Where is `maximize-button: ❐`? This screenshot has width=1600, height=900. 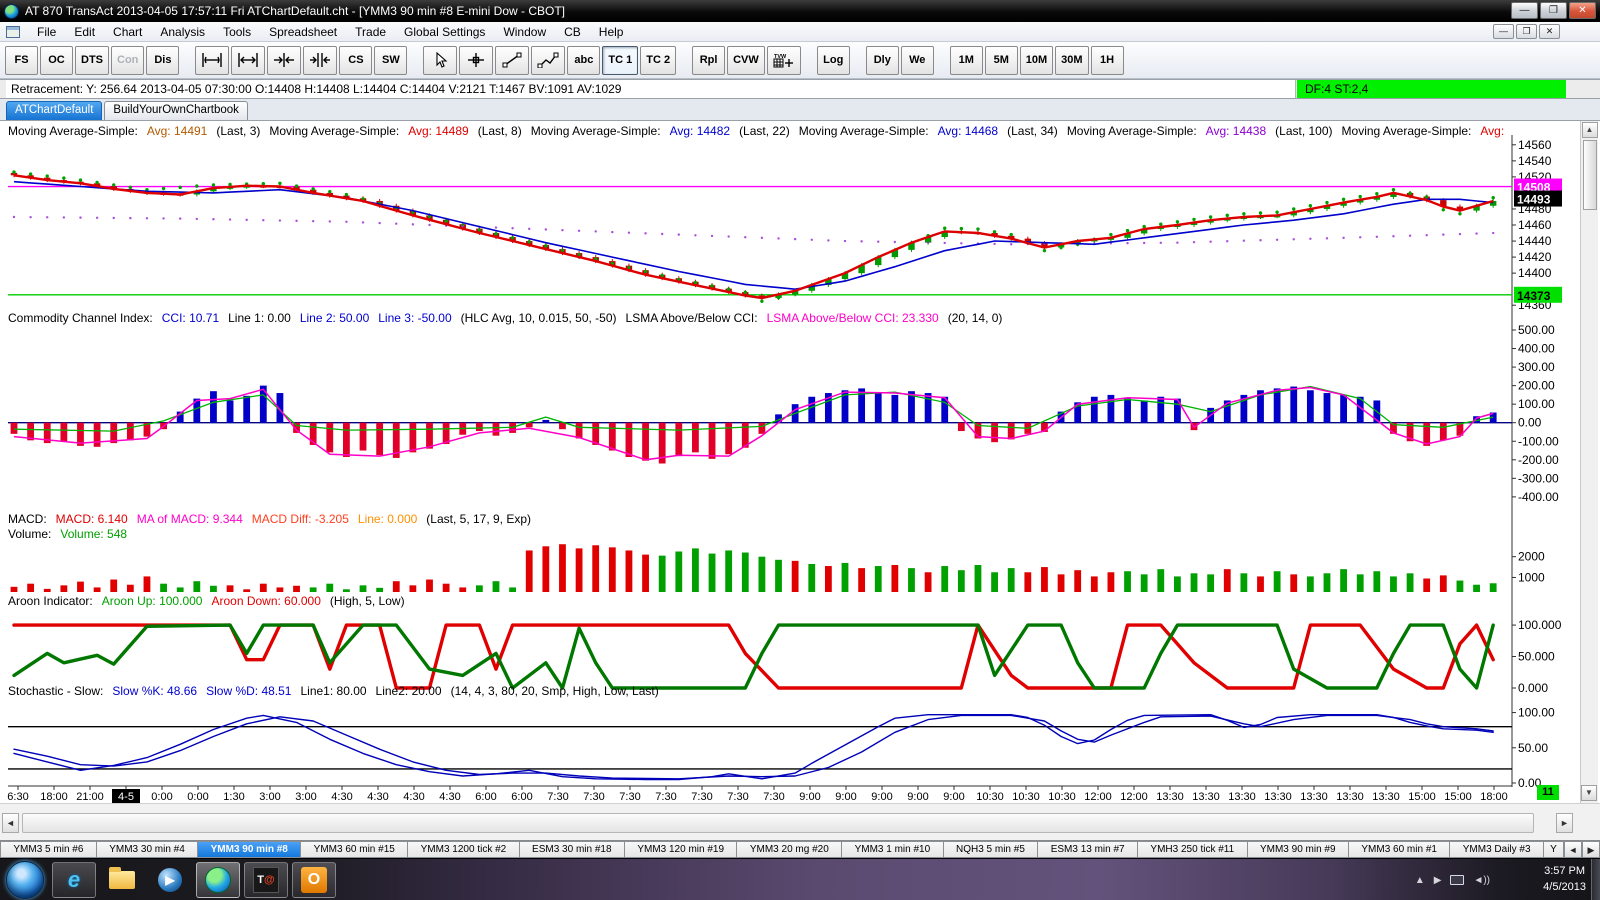 maximize-button: ❐ is located at coordinates (1553, 10).